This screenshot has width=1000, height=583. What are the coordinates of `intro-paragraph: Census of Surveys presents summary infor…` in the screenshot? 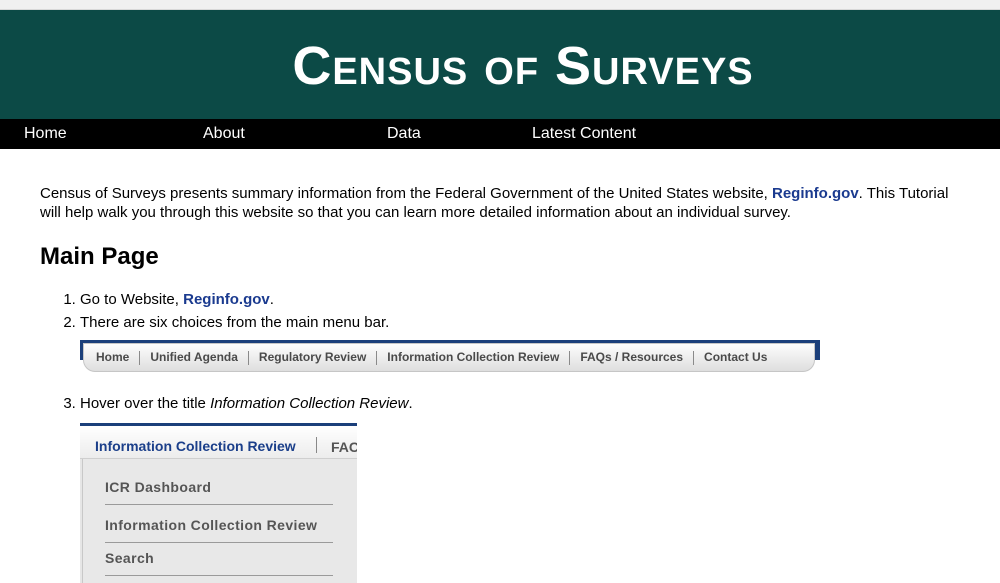 It's located at (505, 203).